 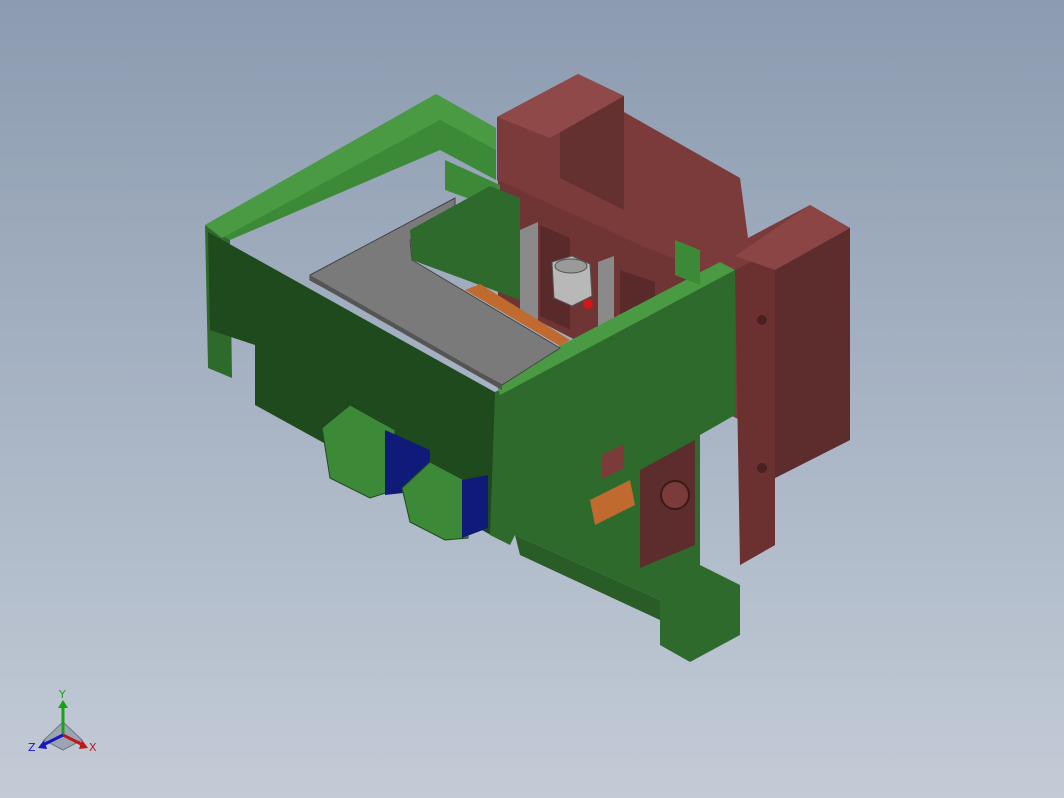 What do you see at coordinates (588, 304) in the screenshot?
I see `spindle-marker` at bounding box center [588, 304].